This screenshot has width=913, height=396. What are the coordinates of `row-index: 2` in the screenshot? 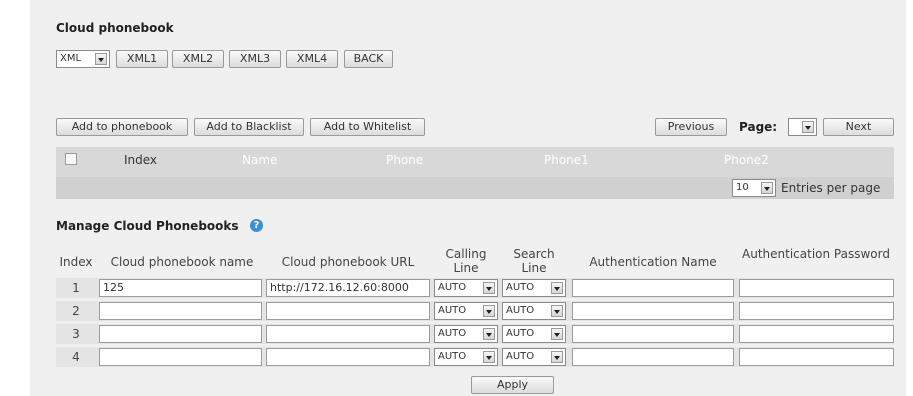 It's located at (76, 311).